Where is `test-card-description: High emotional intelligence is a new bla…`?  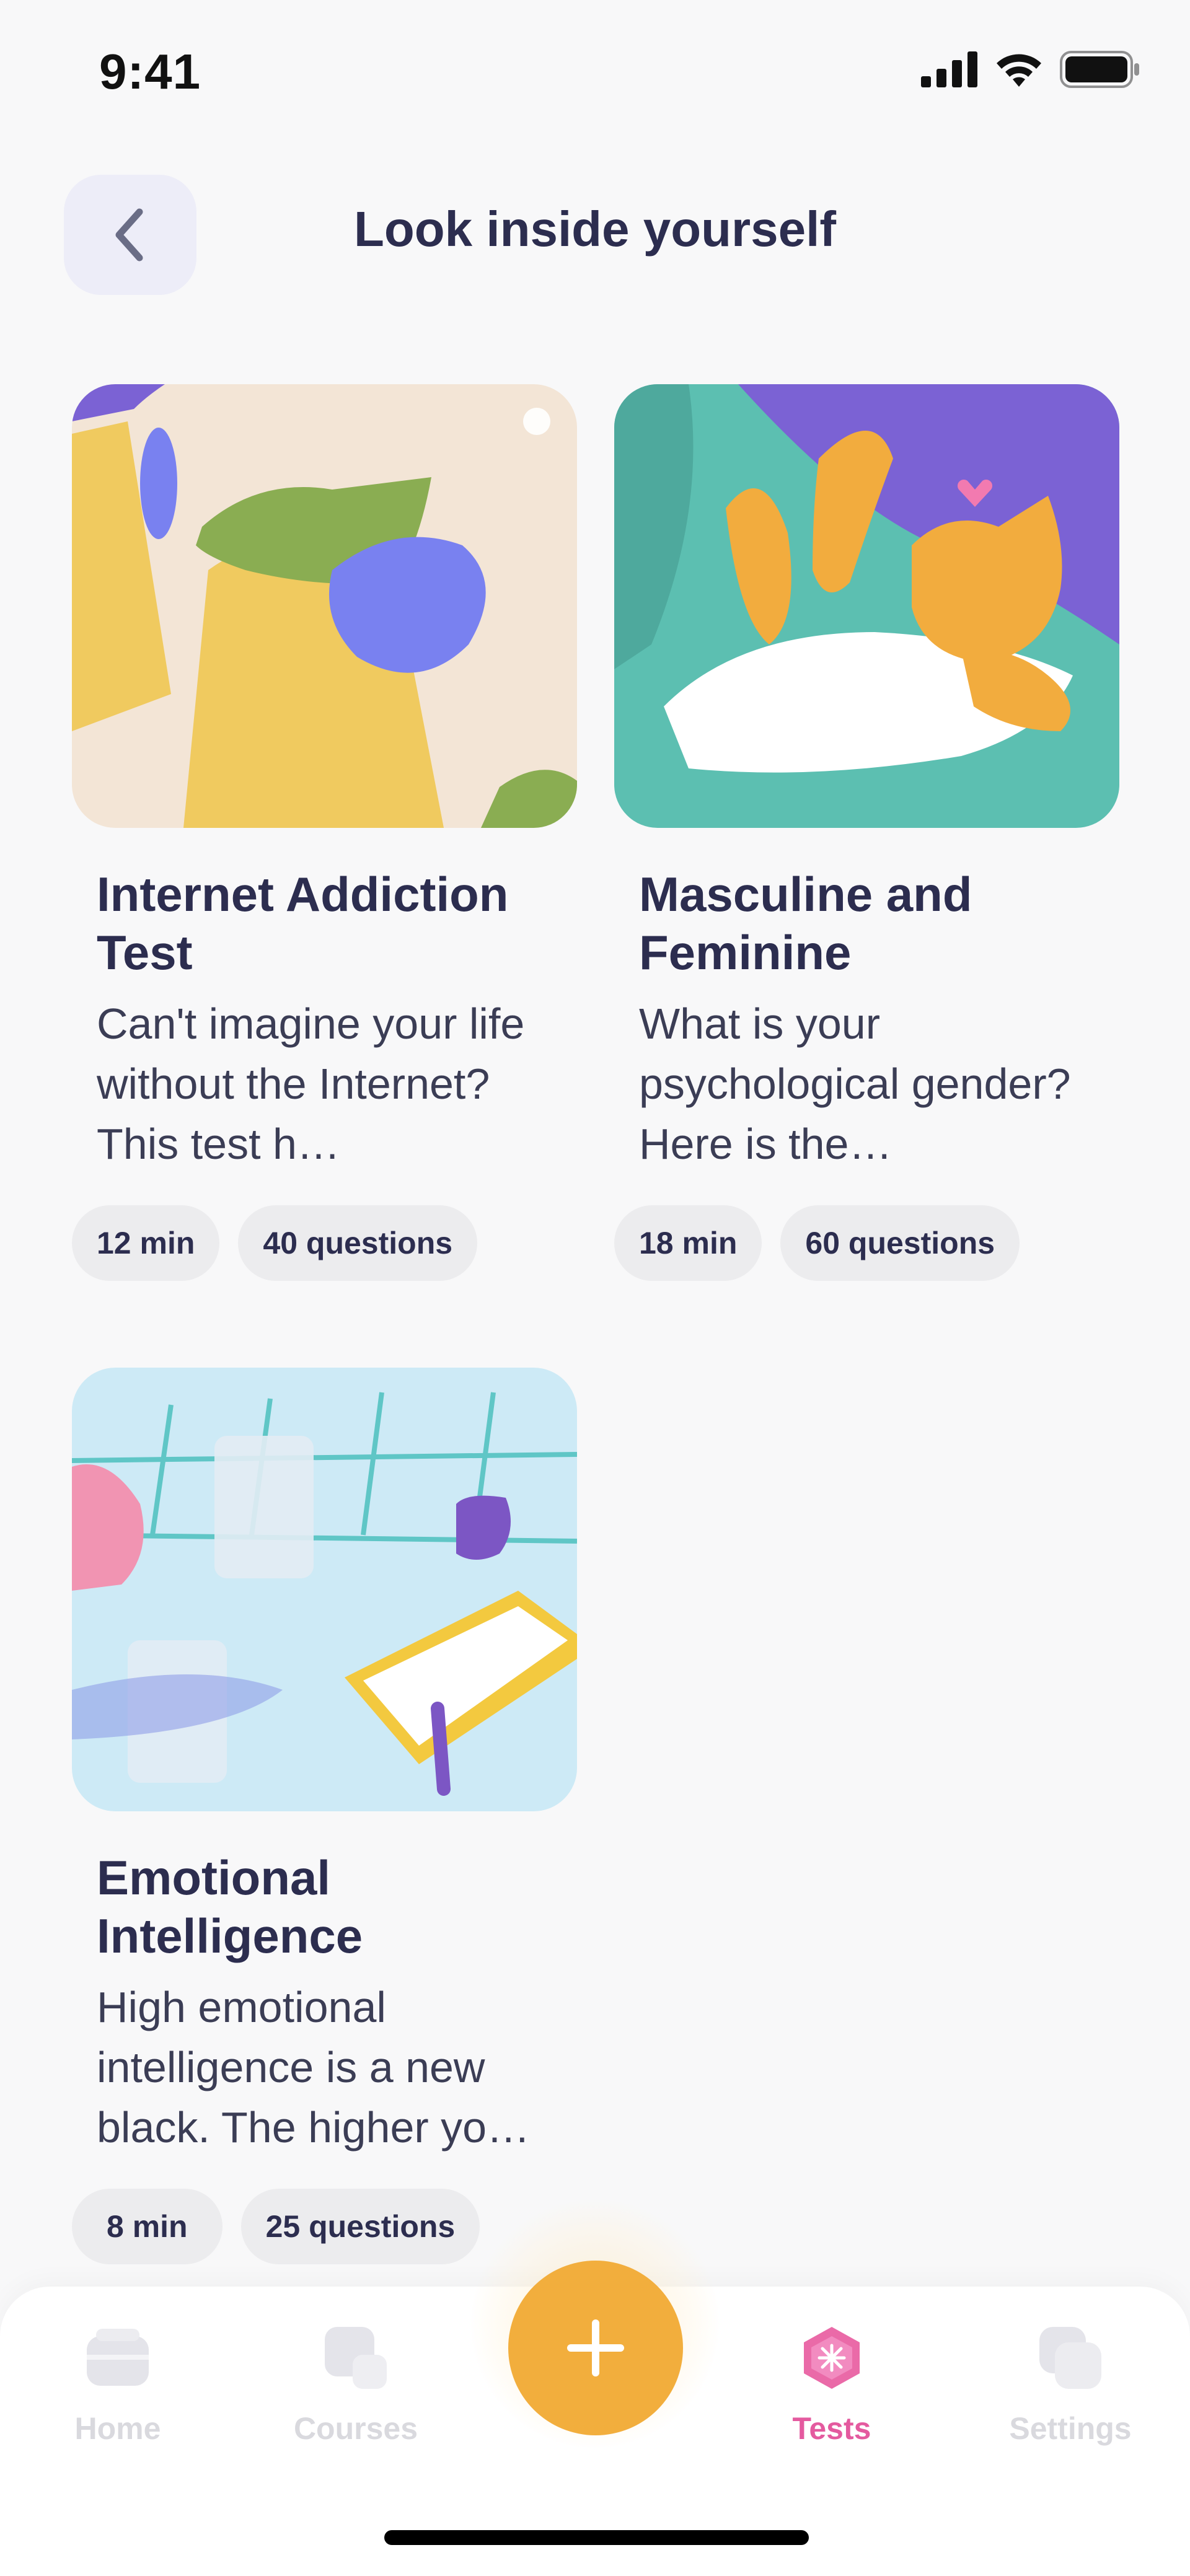
test-card-description: High emotional intelligence is a new bla… is located at coordinates (314, 2067).